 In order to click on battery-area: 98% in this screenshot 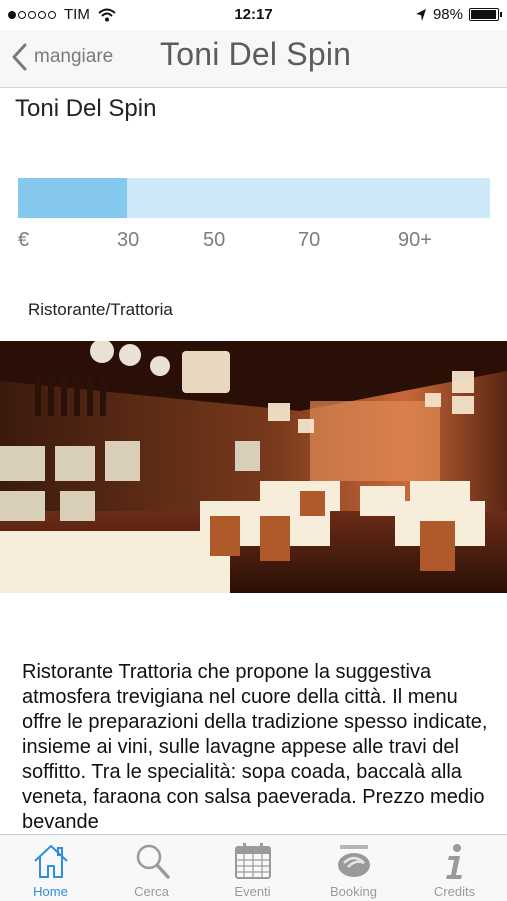, I will do `click(458, 14)`.